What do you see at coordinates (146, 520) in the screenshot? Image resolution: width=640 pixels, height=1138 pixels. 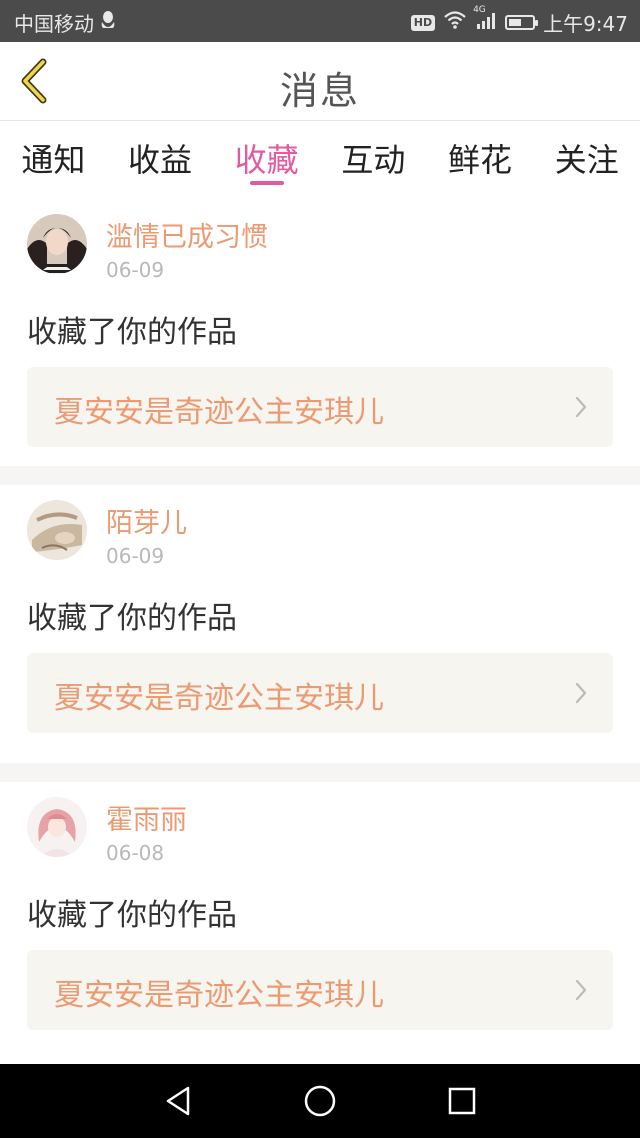 I see `username: 陌芽儿` at bounding box center [146, 520].